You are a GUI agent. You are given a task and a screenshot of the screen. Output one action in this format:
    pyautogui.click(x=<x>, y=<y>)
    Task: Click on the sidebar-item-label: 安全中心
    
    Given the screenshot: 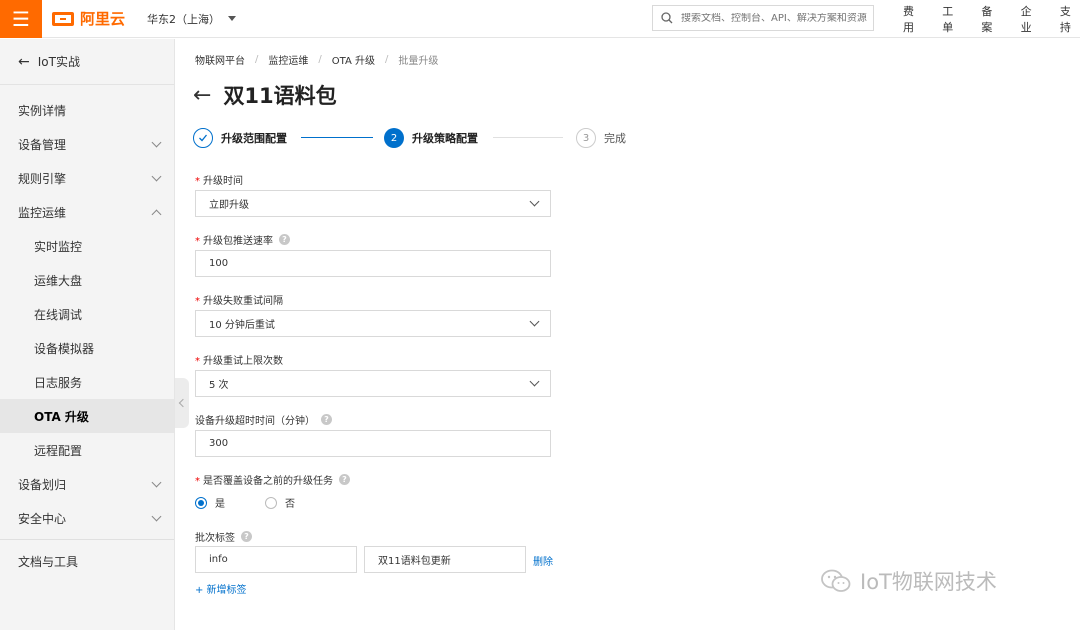 What is the action you would take?
    pyautogui.click(x=42, y=518)
    